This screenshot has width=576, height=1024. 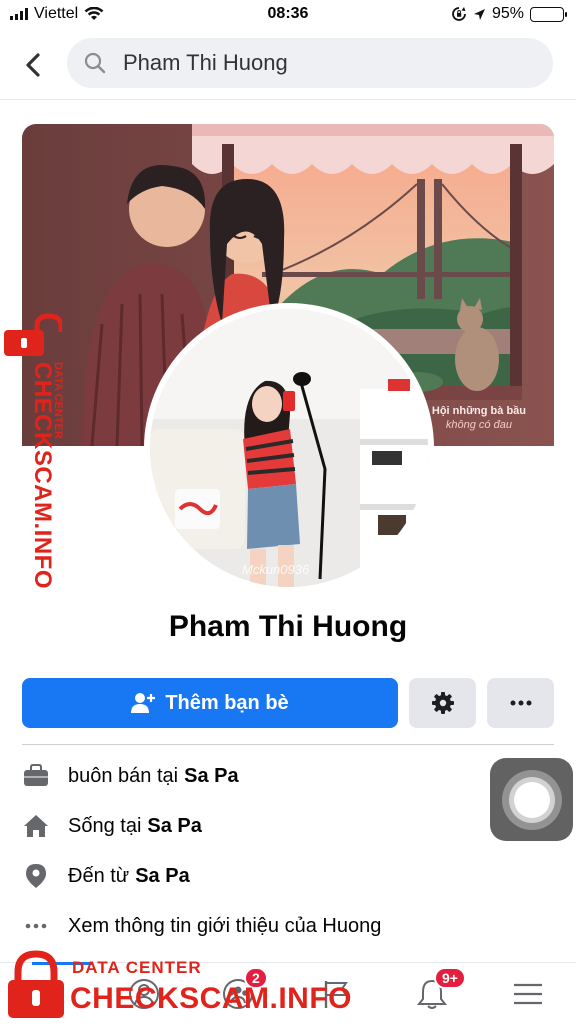 I want to click on house-icon, so click(x=36, y=826).